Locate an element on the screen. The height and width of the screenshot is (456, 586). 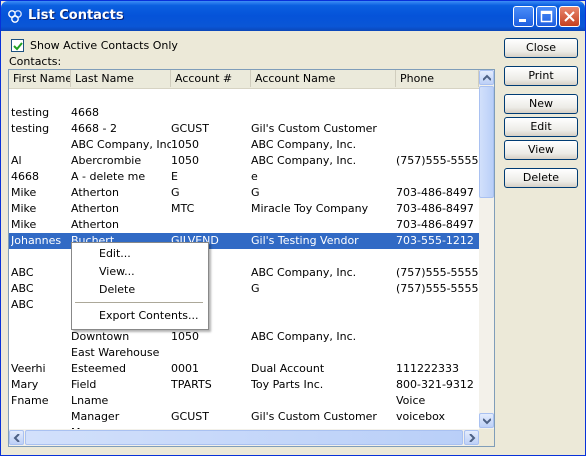
table-cell: Al is located at coordinates (16, 160).